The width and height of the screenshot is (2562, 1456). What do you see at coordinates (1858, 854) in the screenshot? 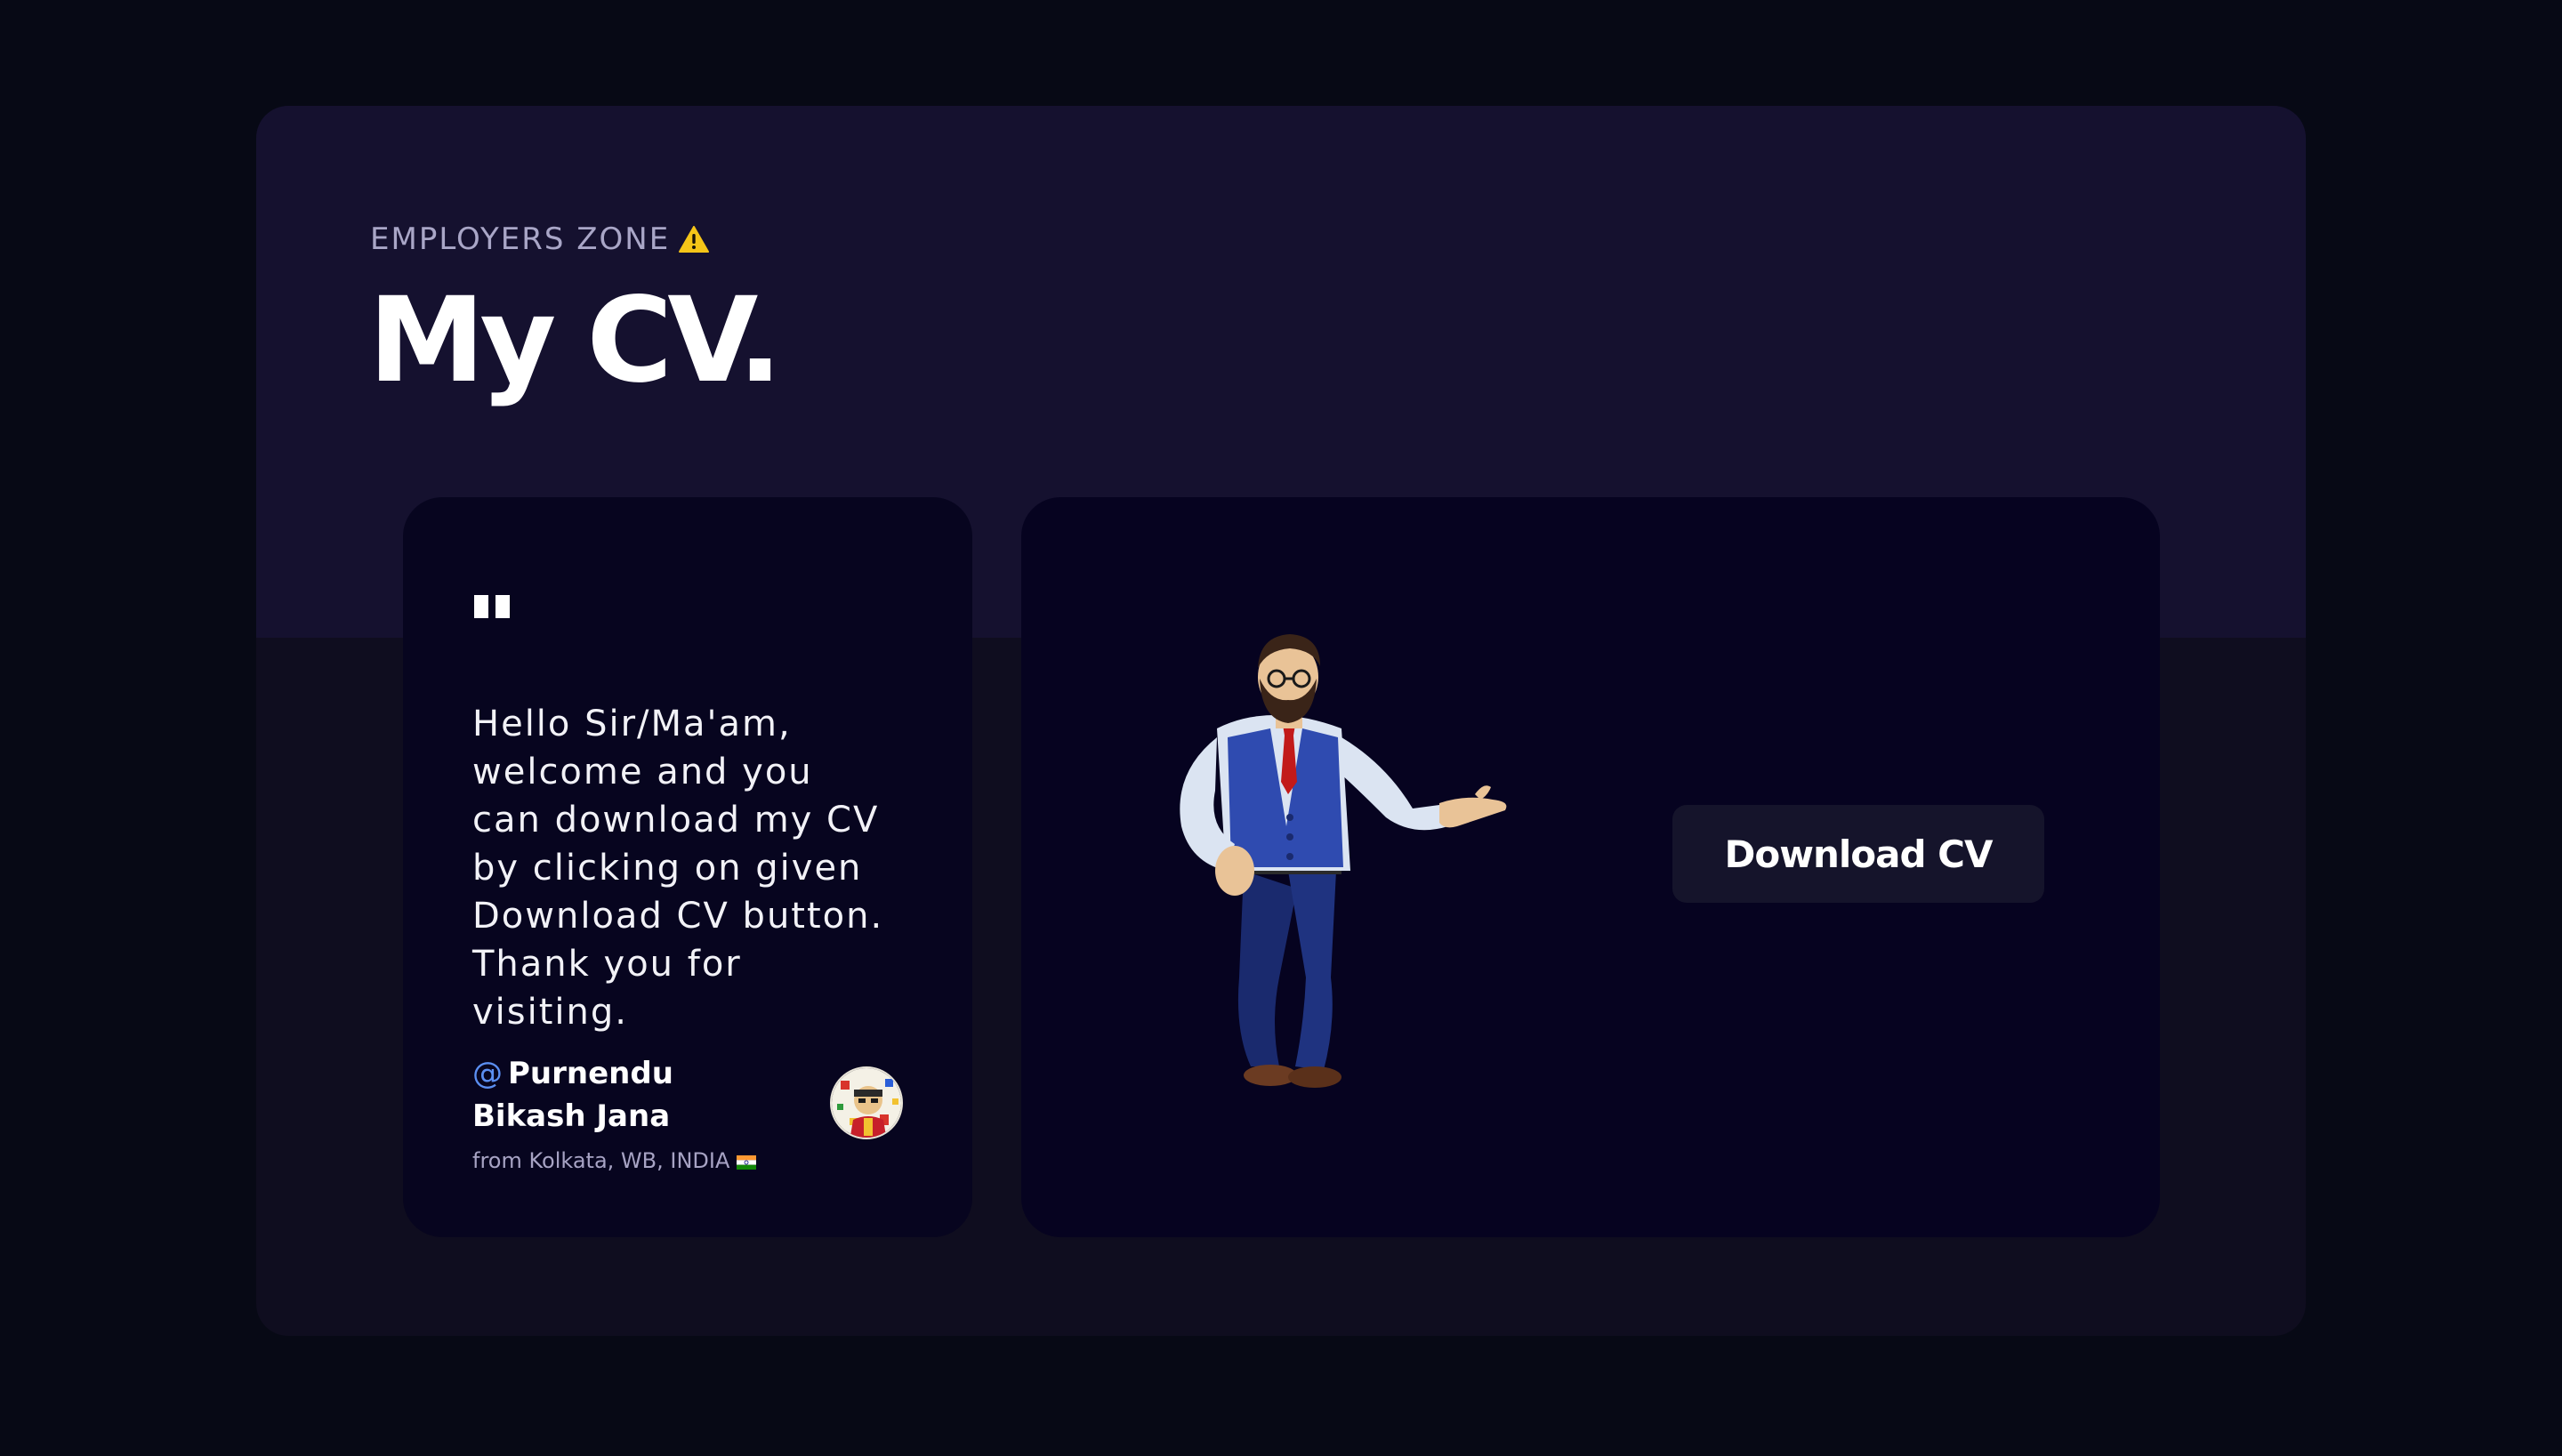
I see `download-cv-button: Download CV` at bounding box center [1858, 854].